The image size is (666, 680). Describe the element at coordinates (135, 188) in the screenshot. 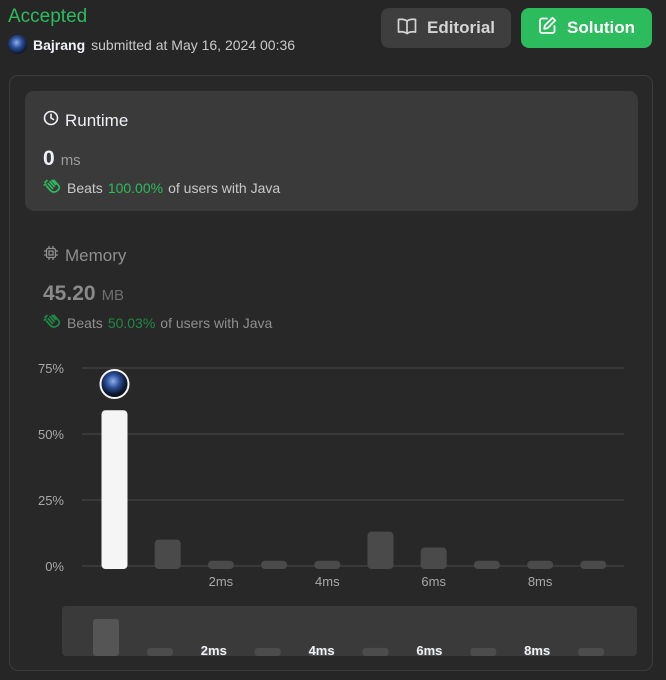

I see `runtime-beats-percent: 100.00%` at that location.